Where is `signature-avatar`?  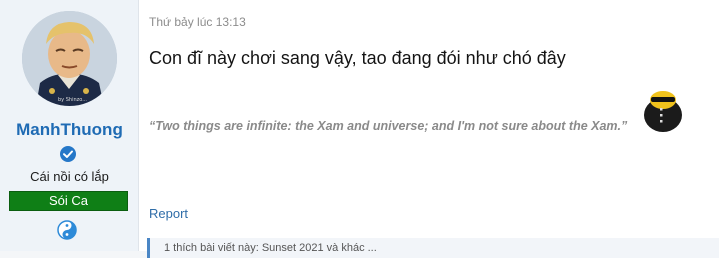 signature-avatar is located at coordinates (663, 111).